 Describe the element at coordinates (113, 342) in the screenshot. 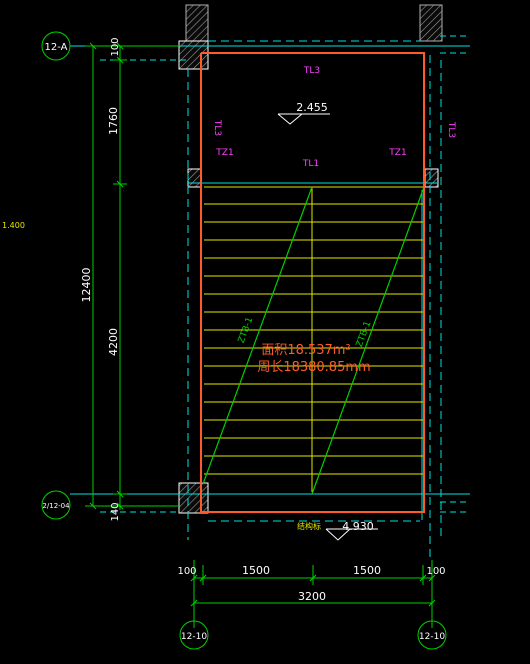

I see `dim-seg-lower: 4200` at that location.